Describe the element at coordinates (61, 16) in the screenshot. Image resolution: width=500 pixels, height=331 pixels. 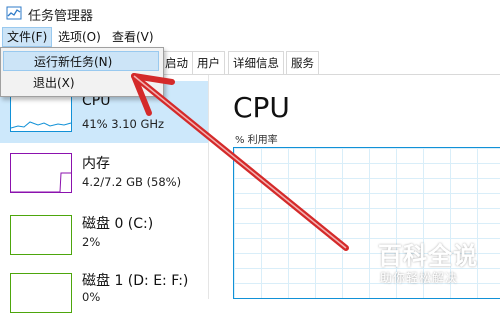
I see `window-title: 任务管理器` at that location.